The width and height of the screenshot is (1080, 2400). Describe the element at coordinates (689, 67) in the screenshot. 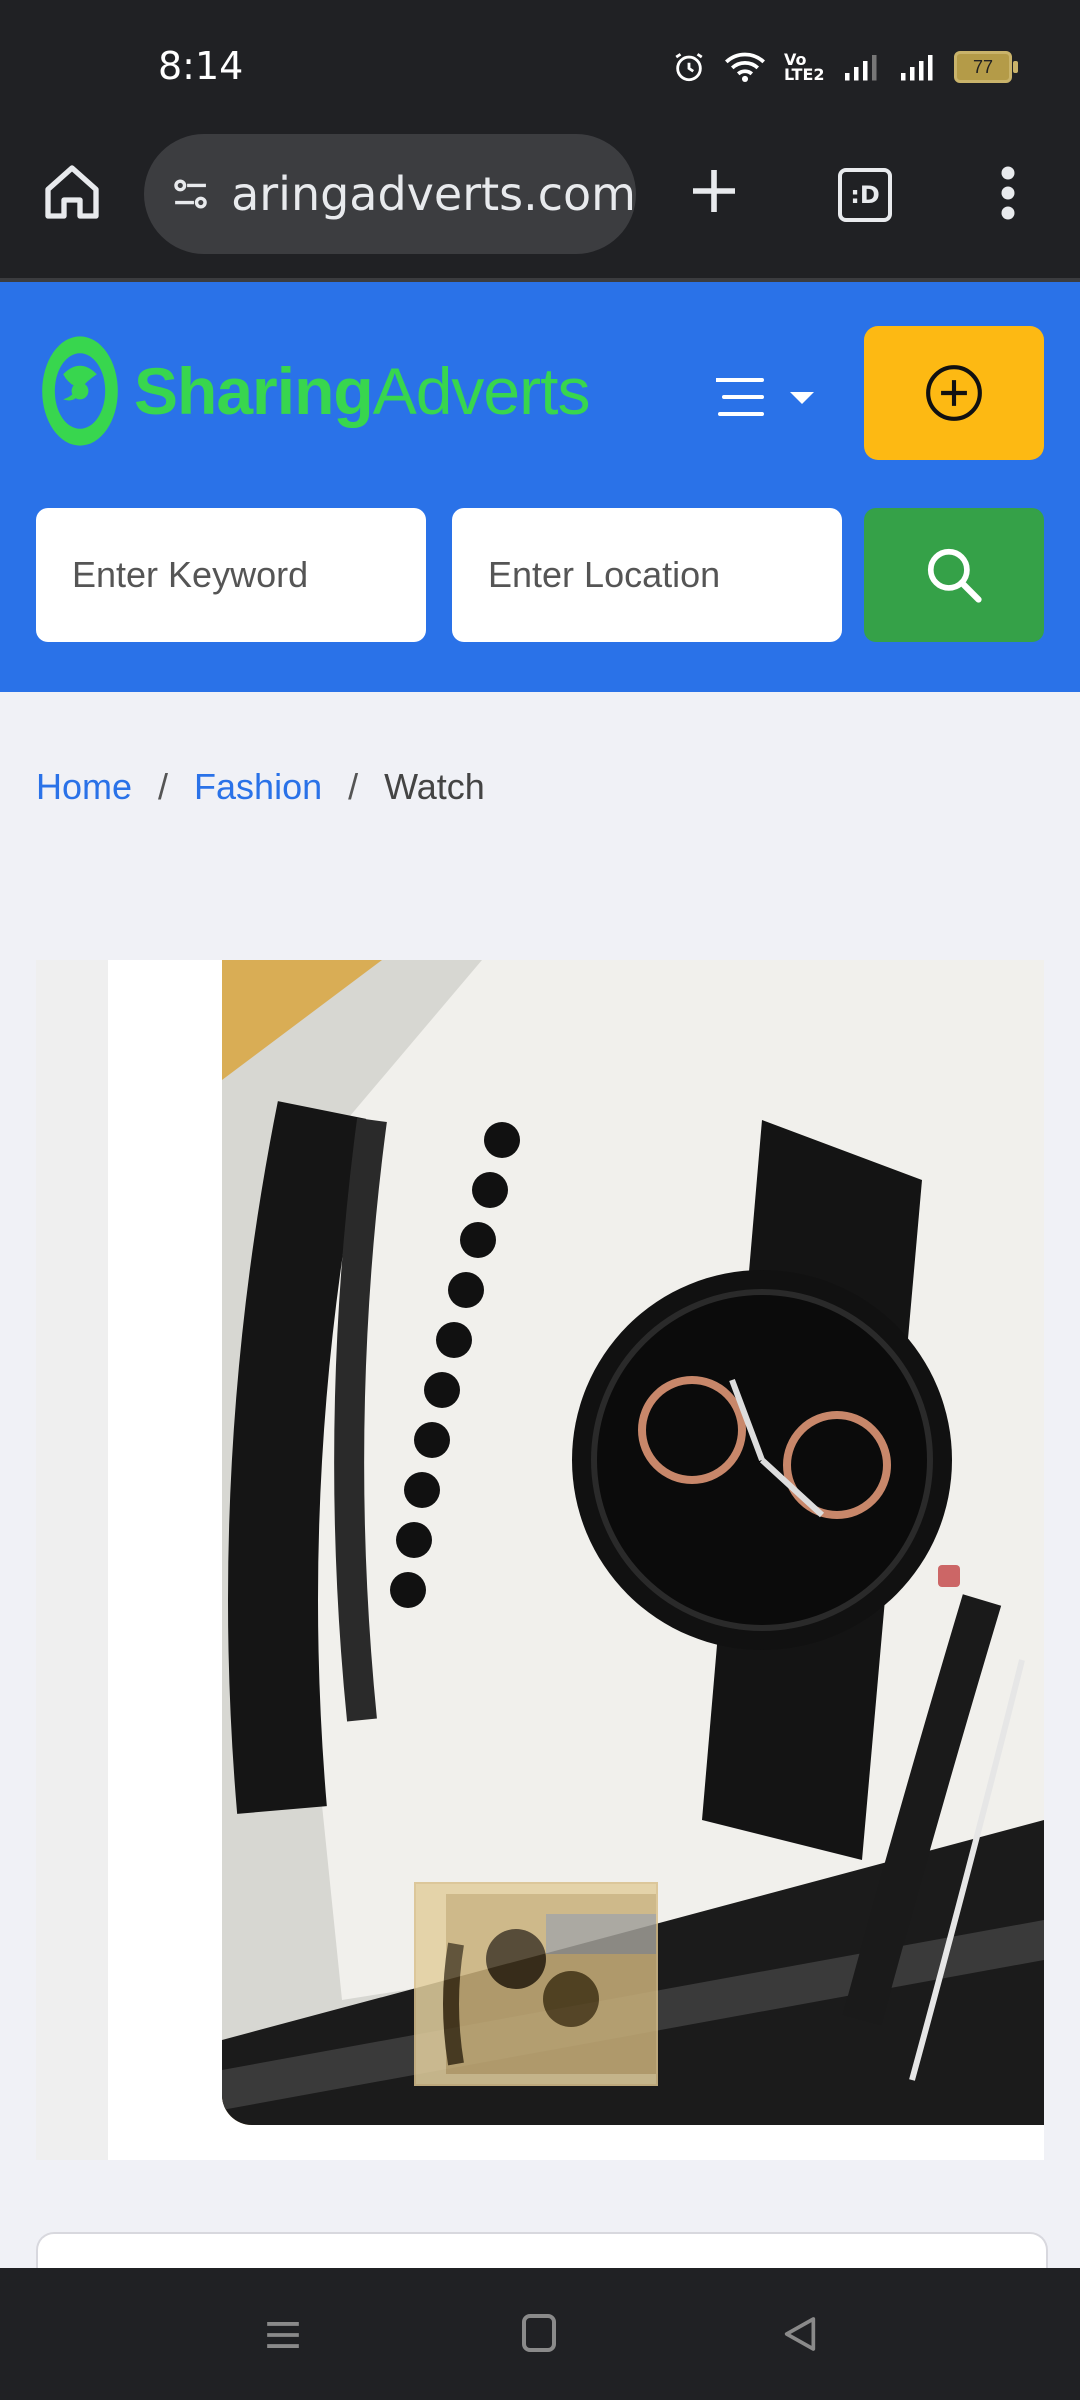

I see `alarm-icon` at that location.